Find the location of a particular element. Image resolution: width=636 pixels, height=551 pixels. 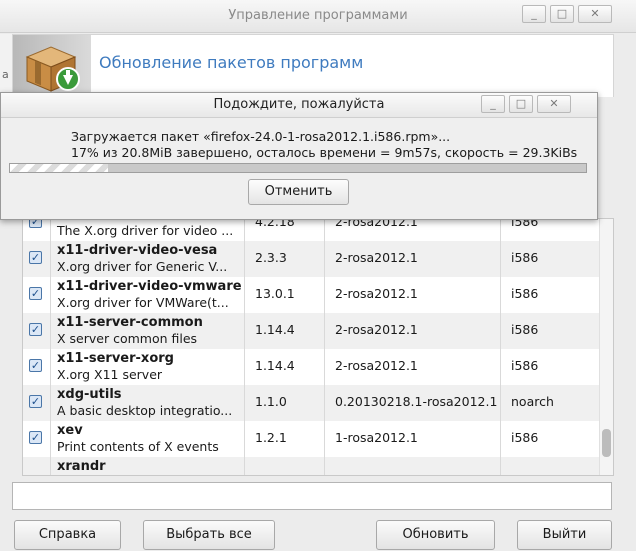

package-release: 0.20130218.1-rosa2012.1 is located at coordinates (416, 401).